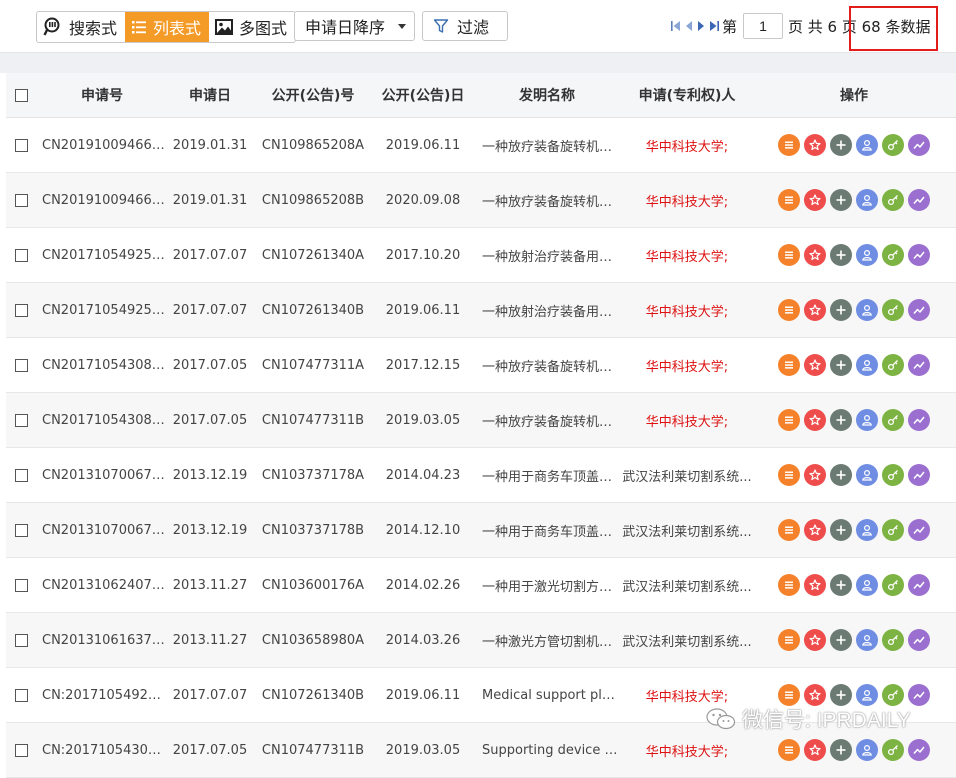  I want to click on application-no: CN201710543086.6, so click(102, 420).